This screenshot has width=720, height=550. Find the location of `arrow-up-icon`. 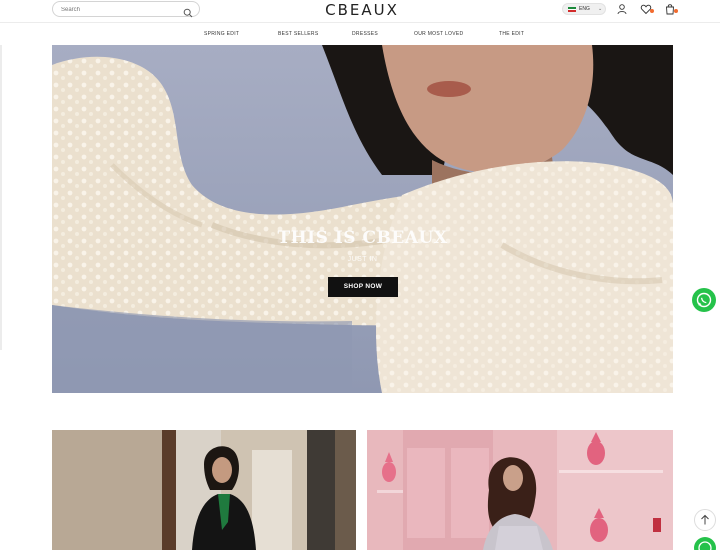

arrow-up-icon is located at coordinates (705, 519).